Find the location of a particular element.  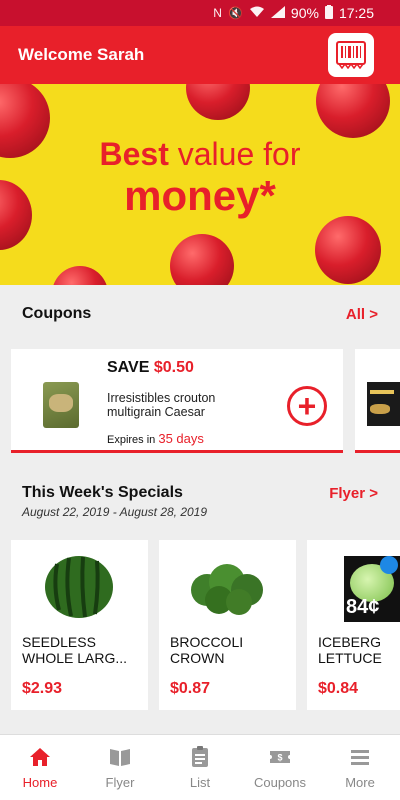

specials-title: This Week's Specials is located at coordinates (102, 492).